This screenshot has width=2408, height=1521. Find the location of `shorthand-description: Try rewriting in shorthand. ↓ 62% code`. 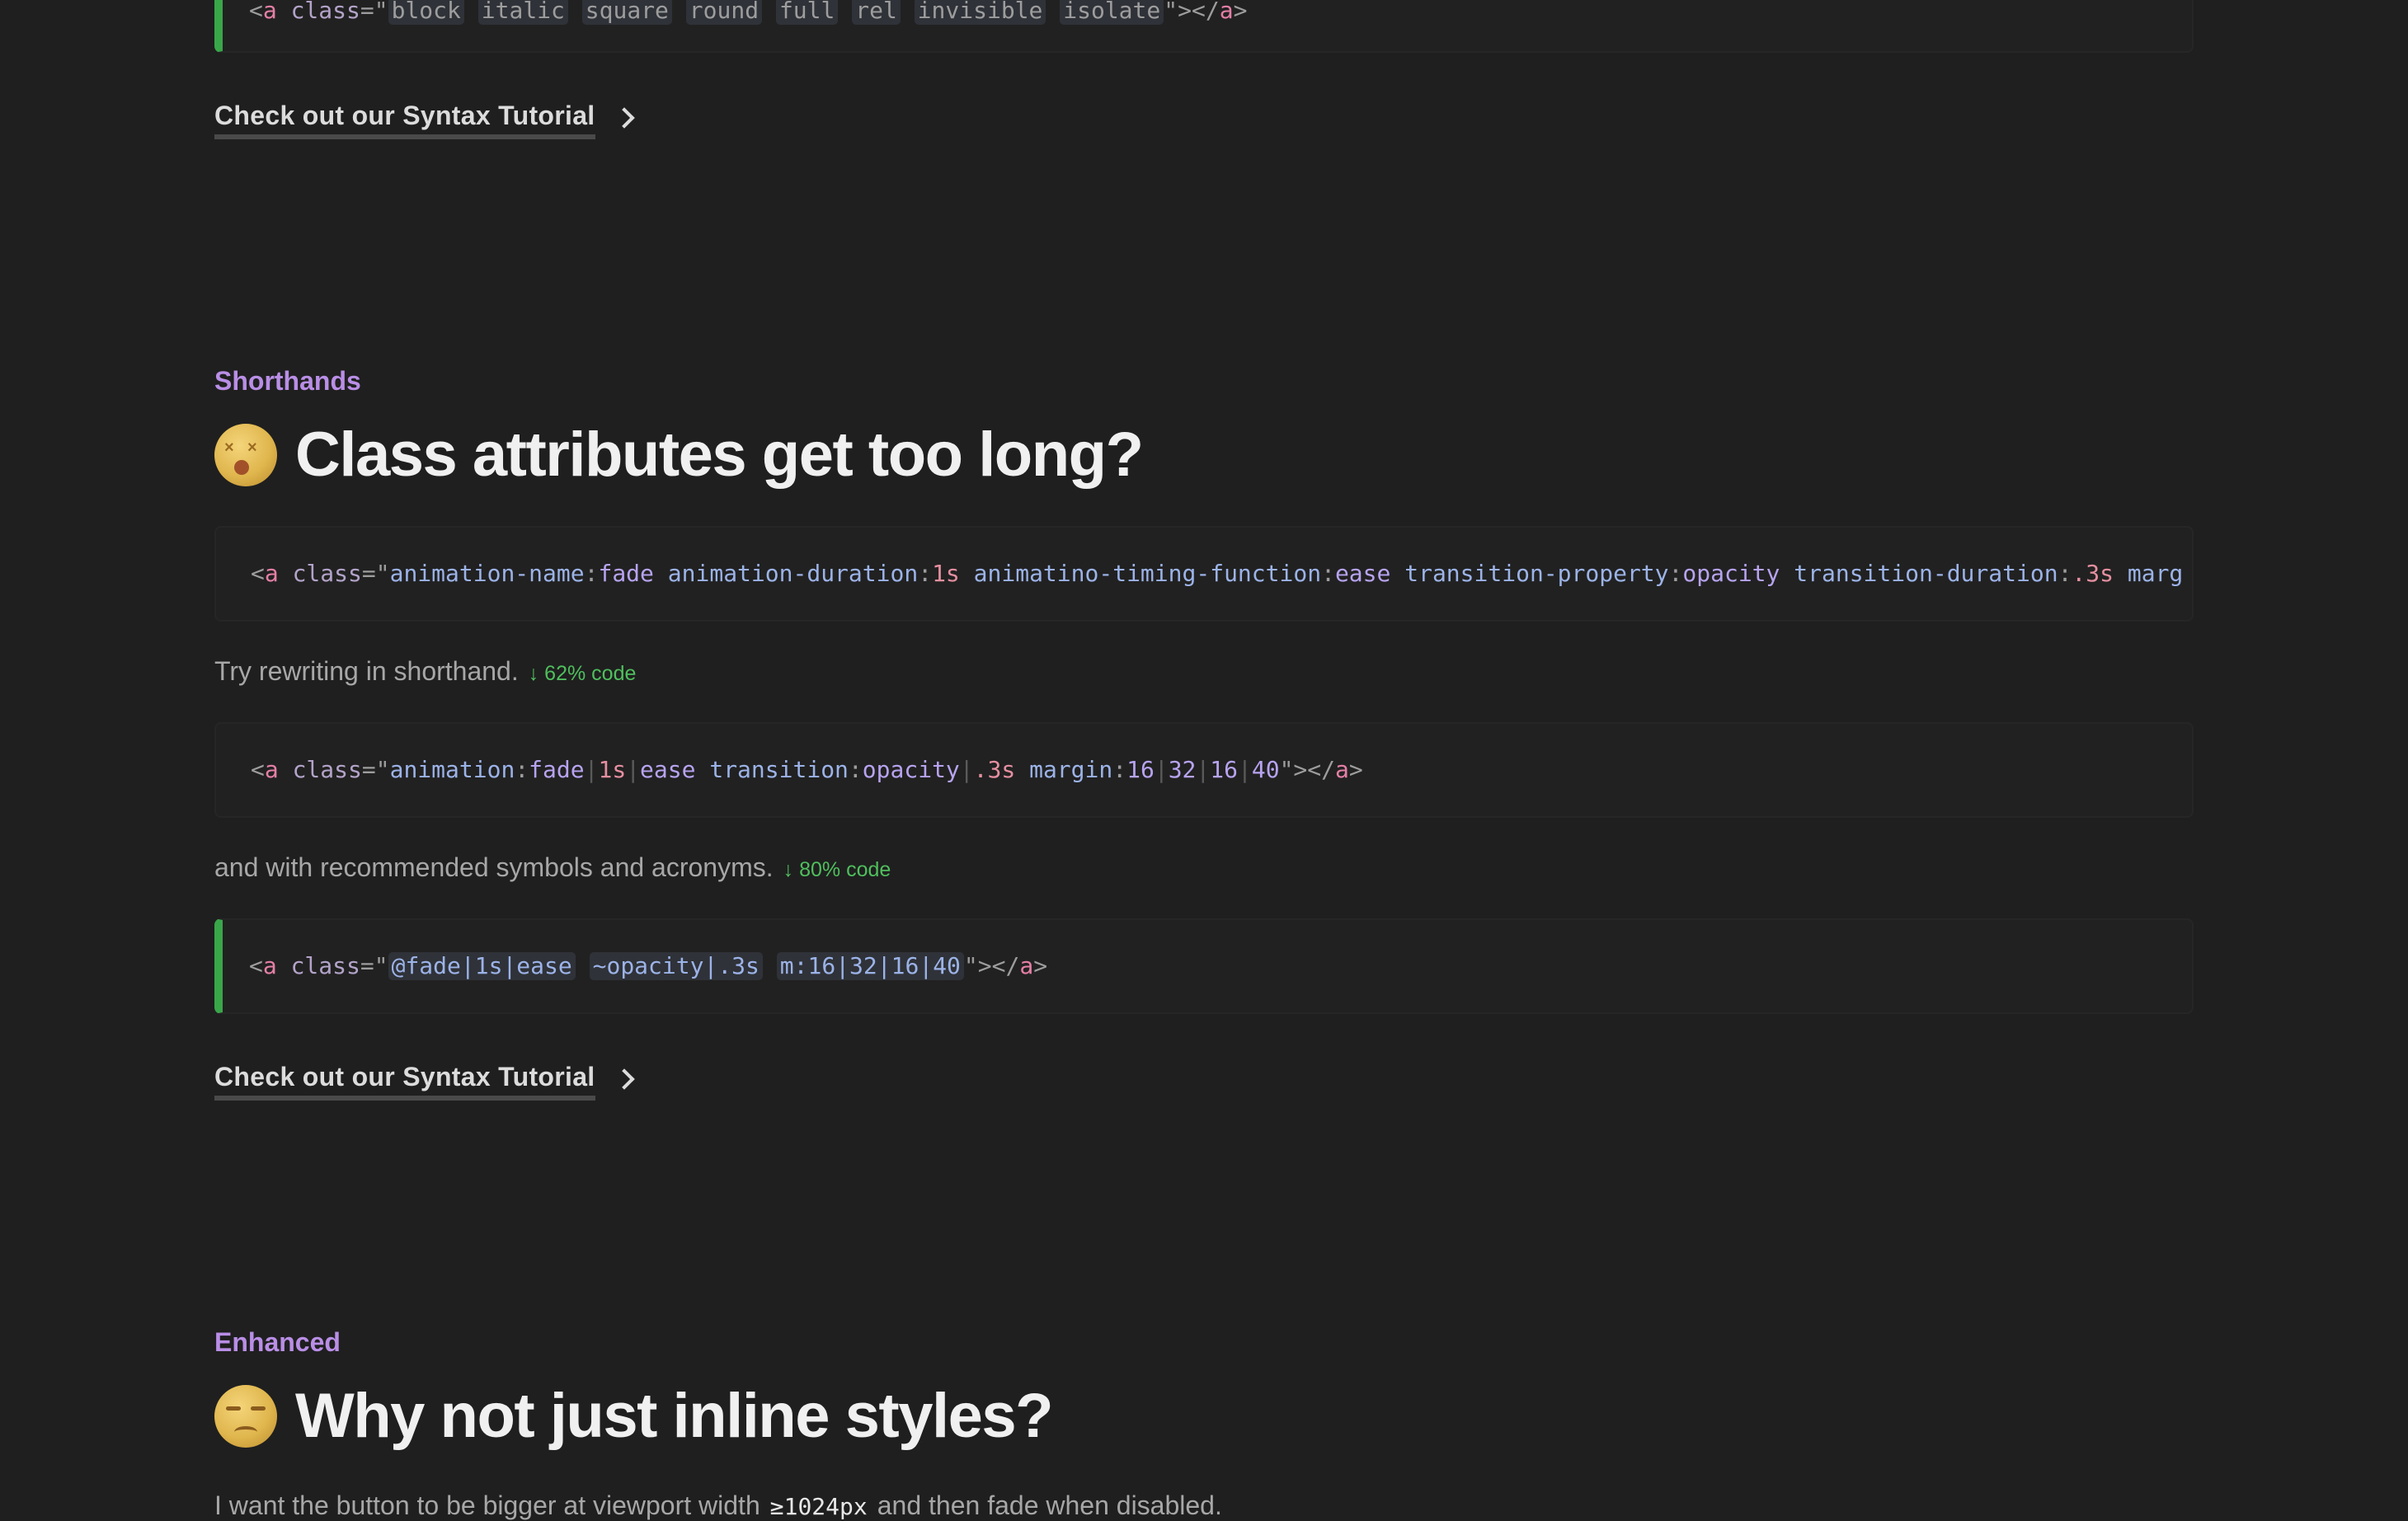

shorthand-description: Try rewriting in shorthand. ↓ 62% code is located at coordinates (425, 671).